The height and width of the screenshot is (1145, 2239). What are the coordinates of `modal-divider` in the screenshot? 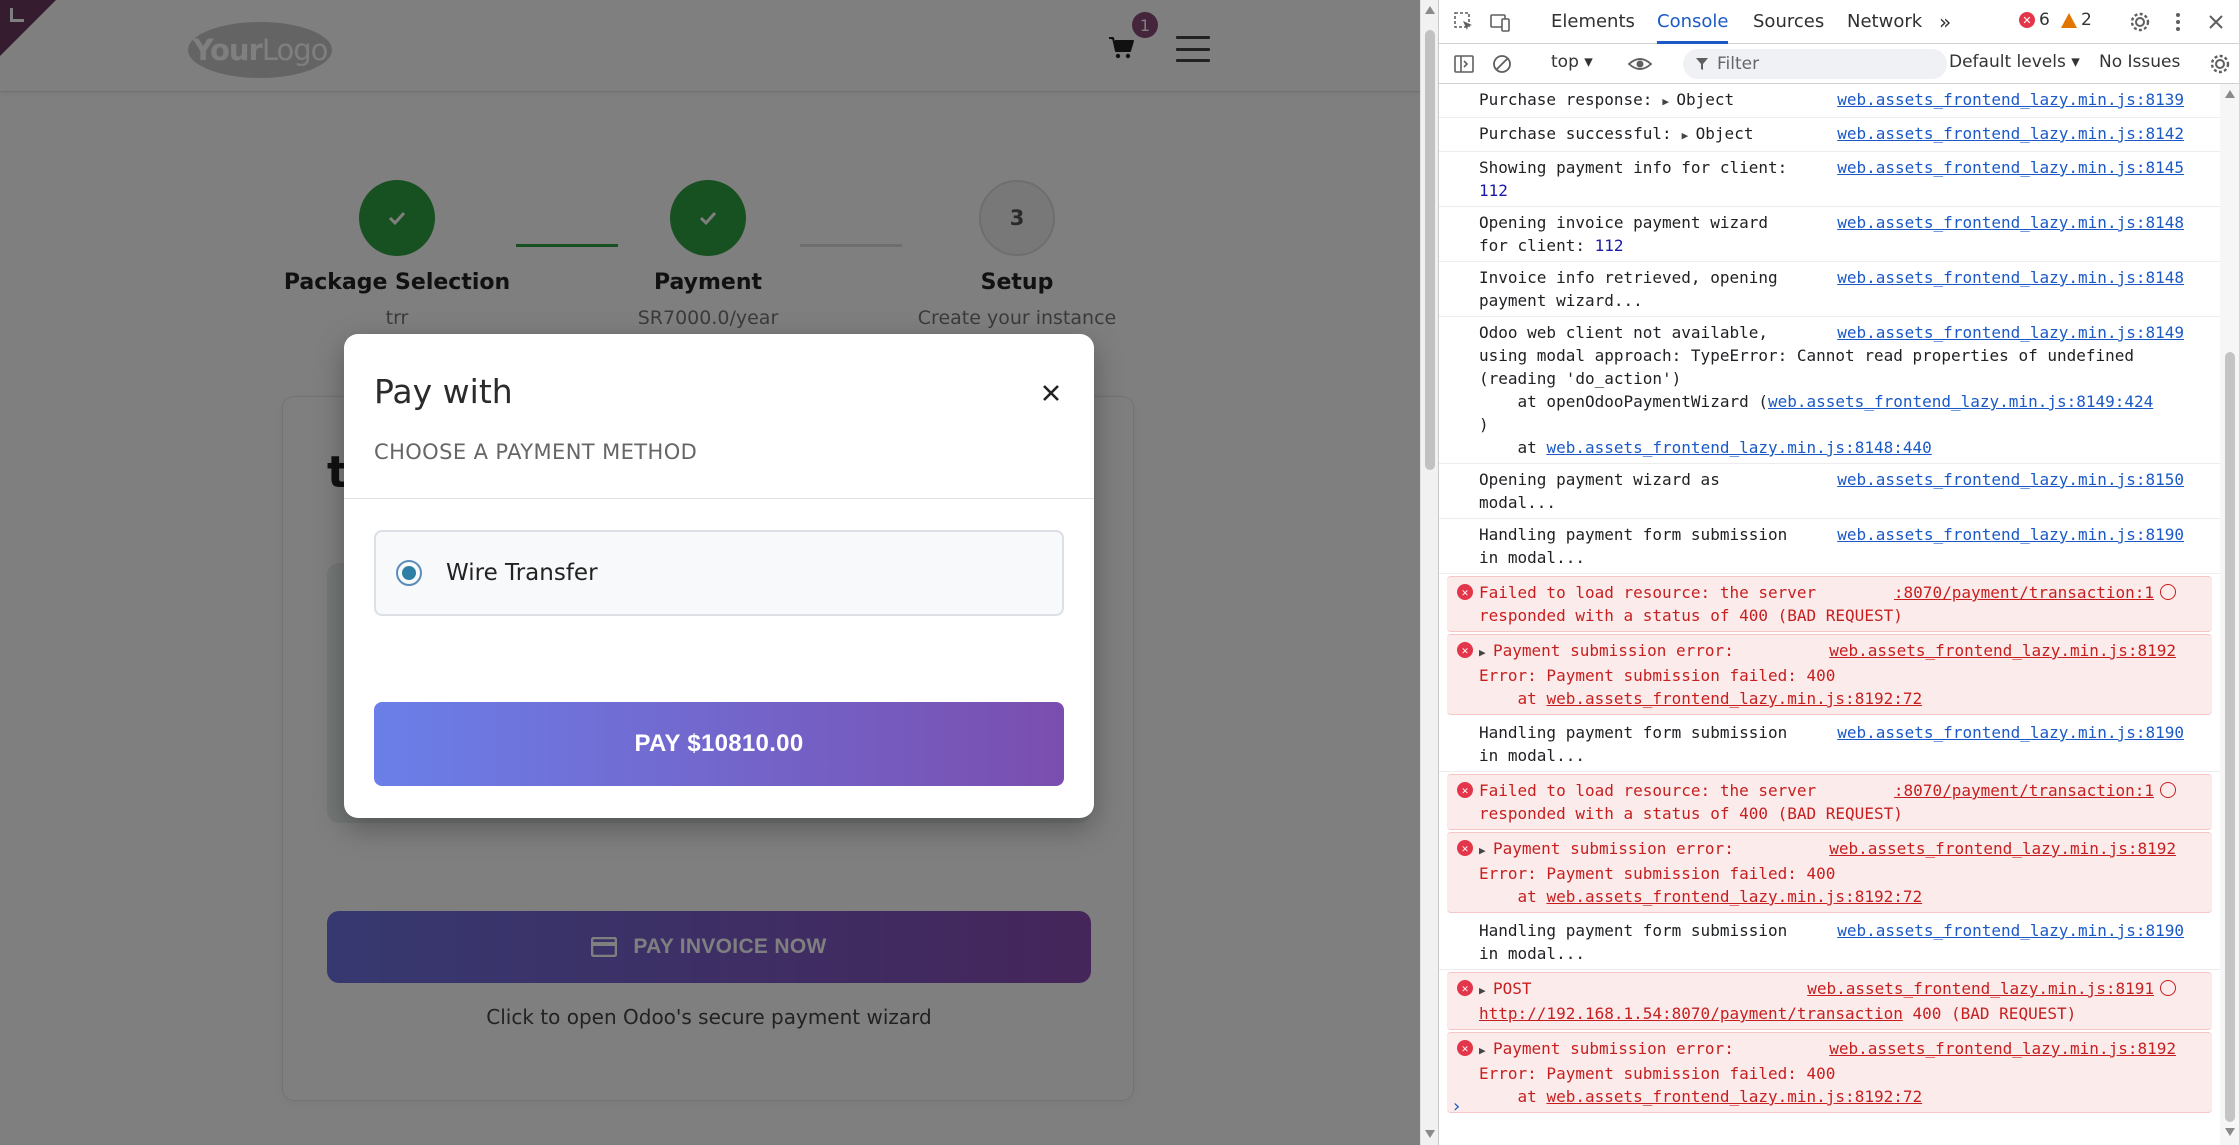 It's located at (719, 498).